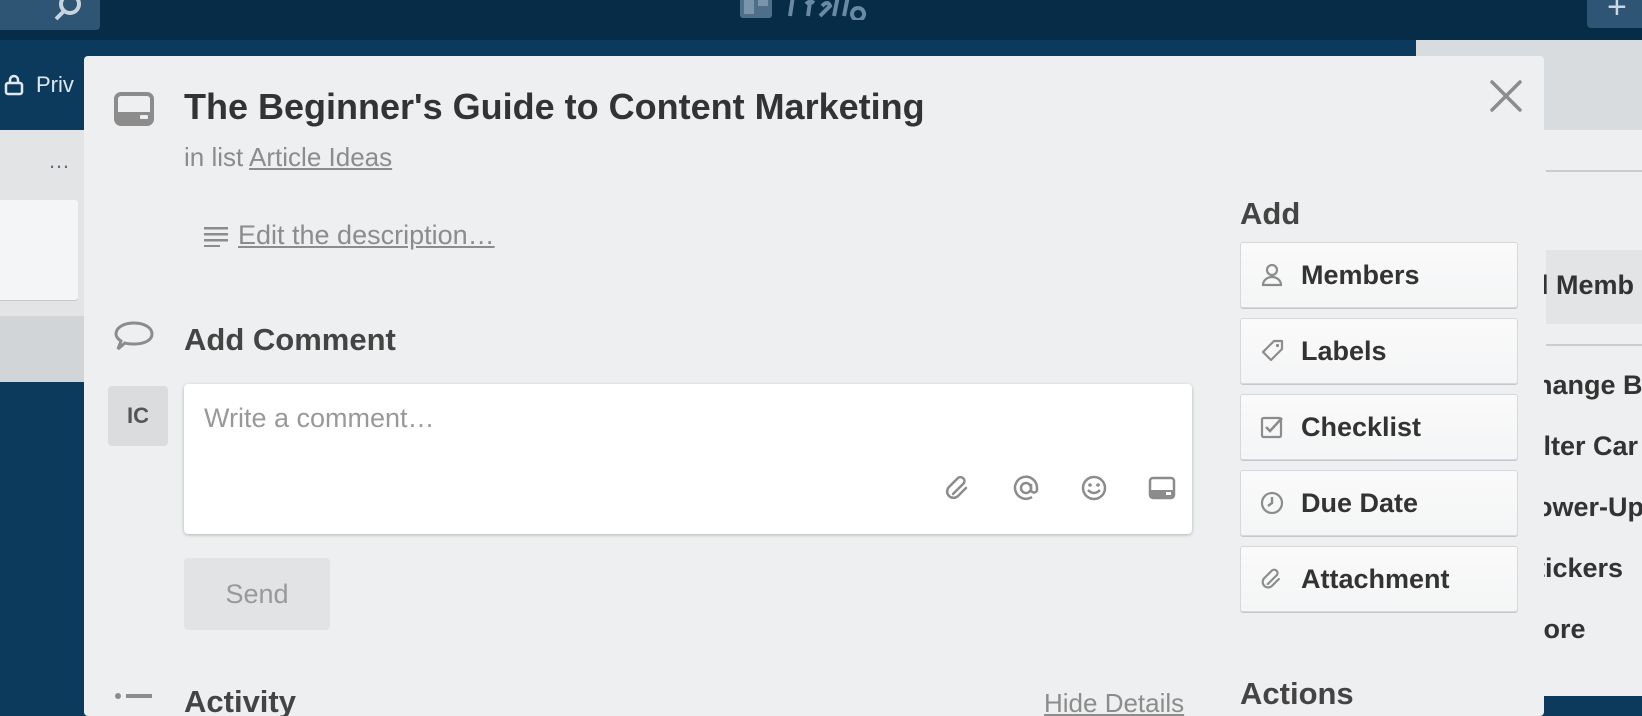  Describe the element at coordinates (1579, 568) in the screenshot. I see `menu-item-stickers: tickers` at that location.